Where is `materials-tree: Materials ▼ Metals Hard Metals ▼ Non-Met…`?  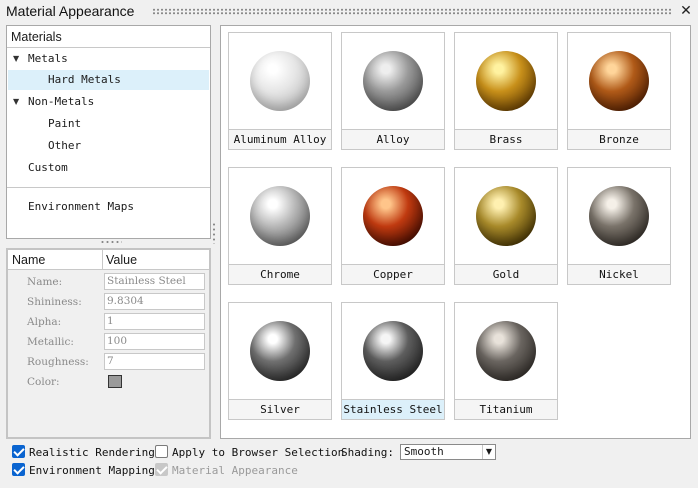
materials-tree: Materials ▼ Metals Hard Metals ▼ Non-Met… is located at coordinates (108, 132).